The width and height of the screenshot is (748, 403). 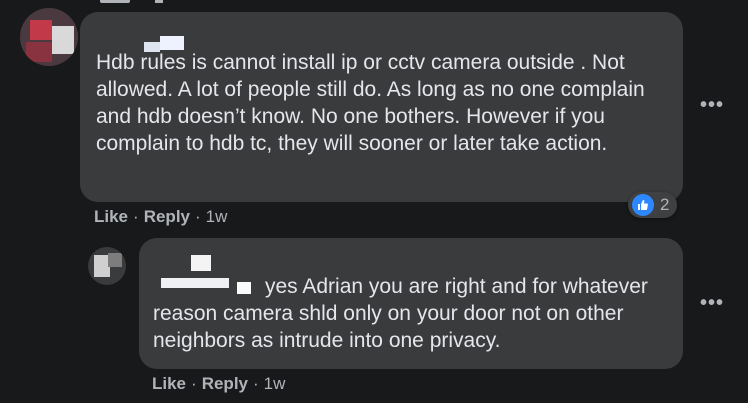 I want to click on comment-actions: Like · Reply · 1w, so click(x=160, y=217).